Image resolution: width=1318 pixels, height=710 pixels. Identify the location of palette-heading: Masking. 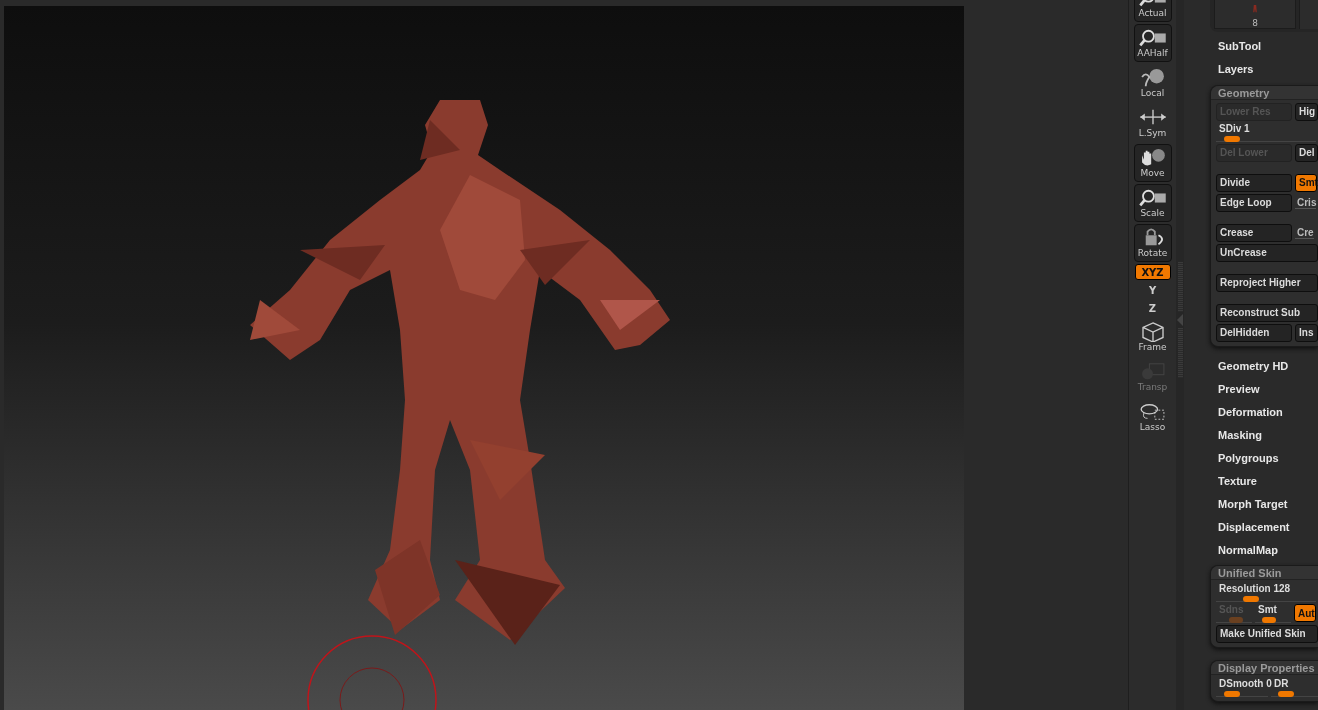
(1264, 435).